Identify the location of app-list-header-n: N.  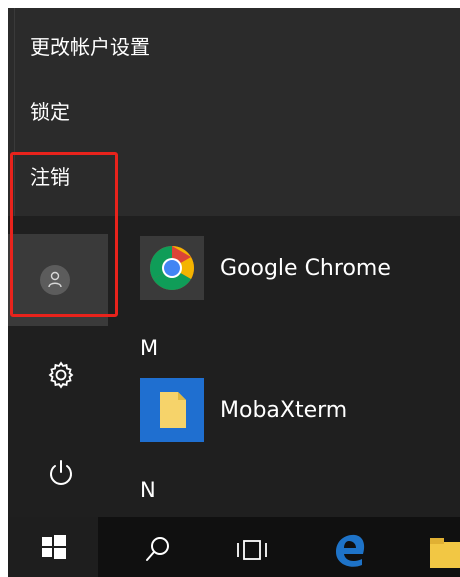
(148, 490).